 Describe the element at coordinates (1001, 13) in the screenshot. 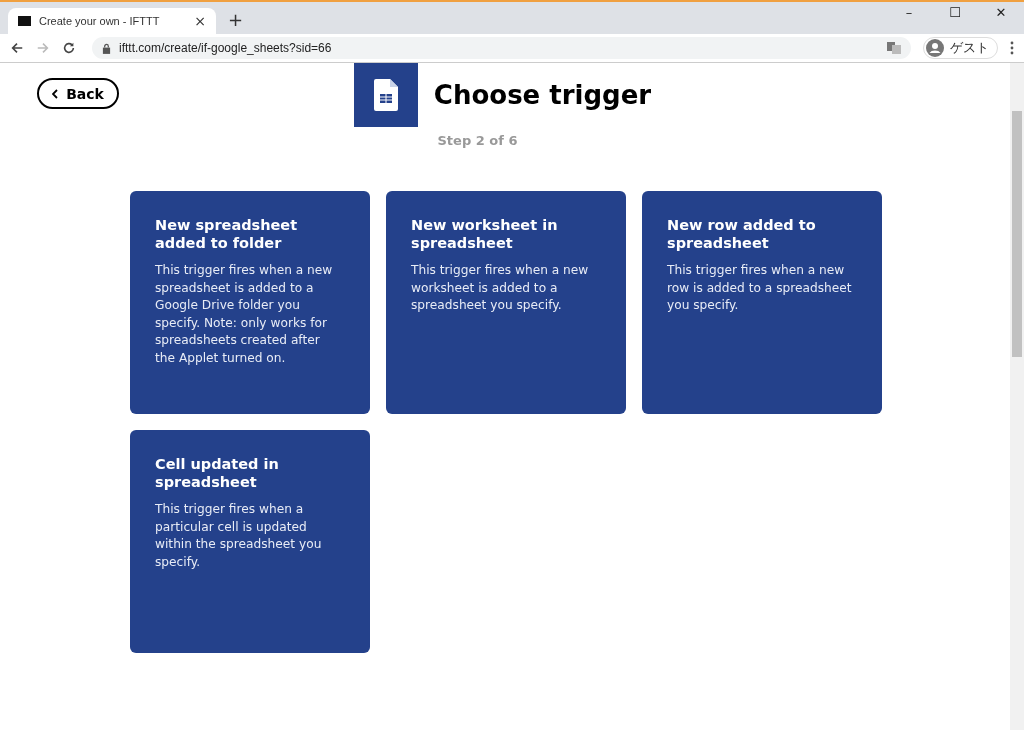

I see `window-control-button: ✕` at that location.